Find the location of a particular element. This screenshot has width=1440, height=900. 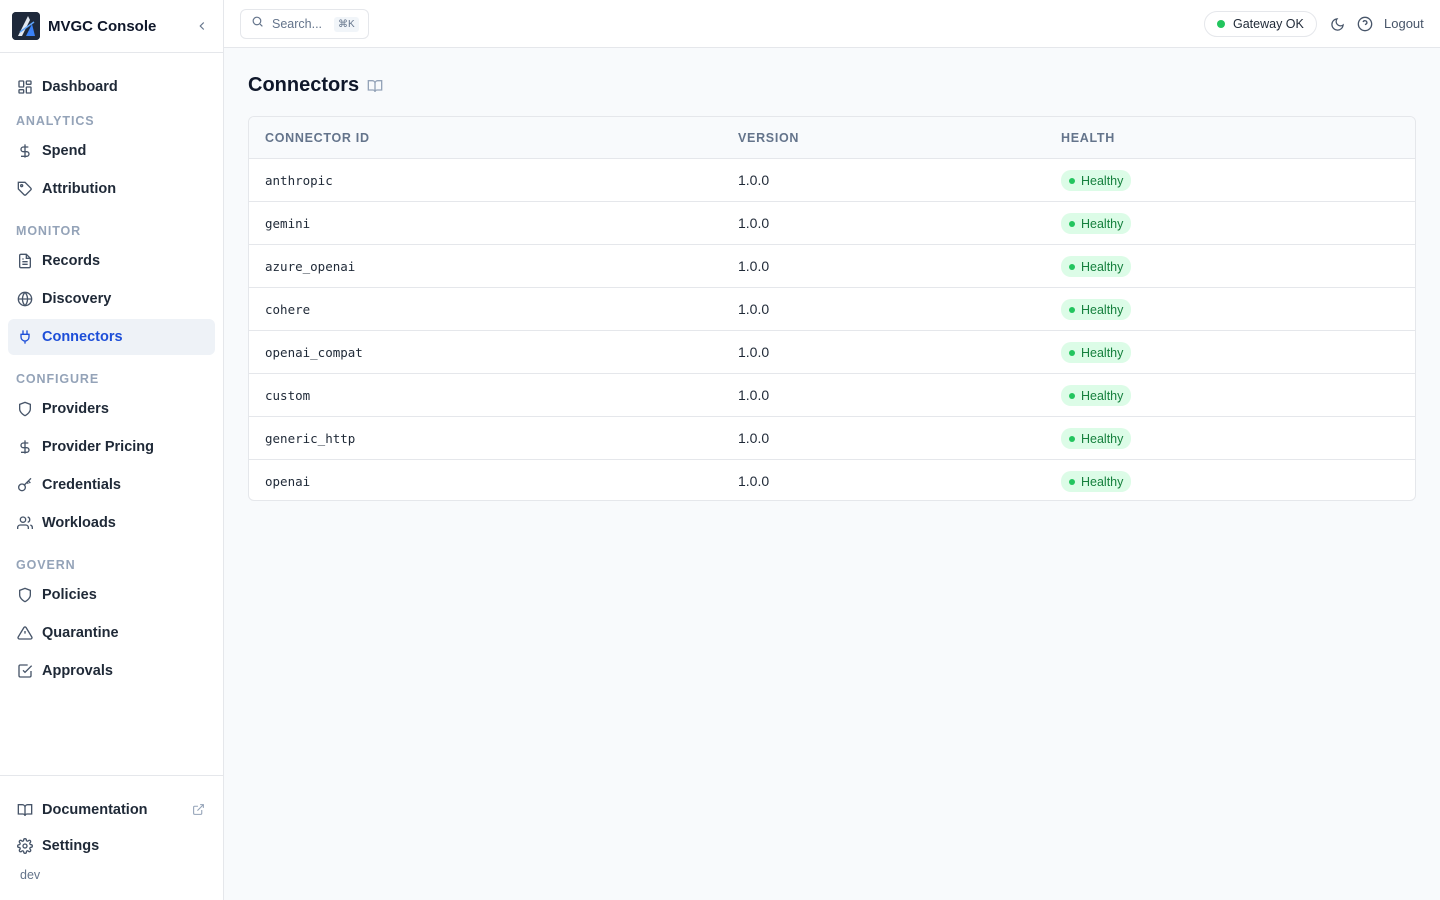

sidebar-item-records: Records is located at coordinates (111, 261).